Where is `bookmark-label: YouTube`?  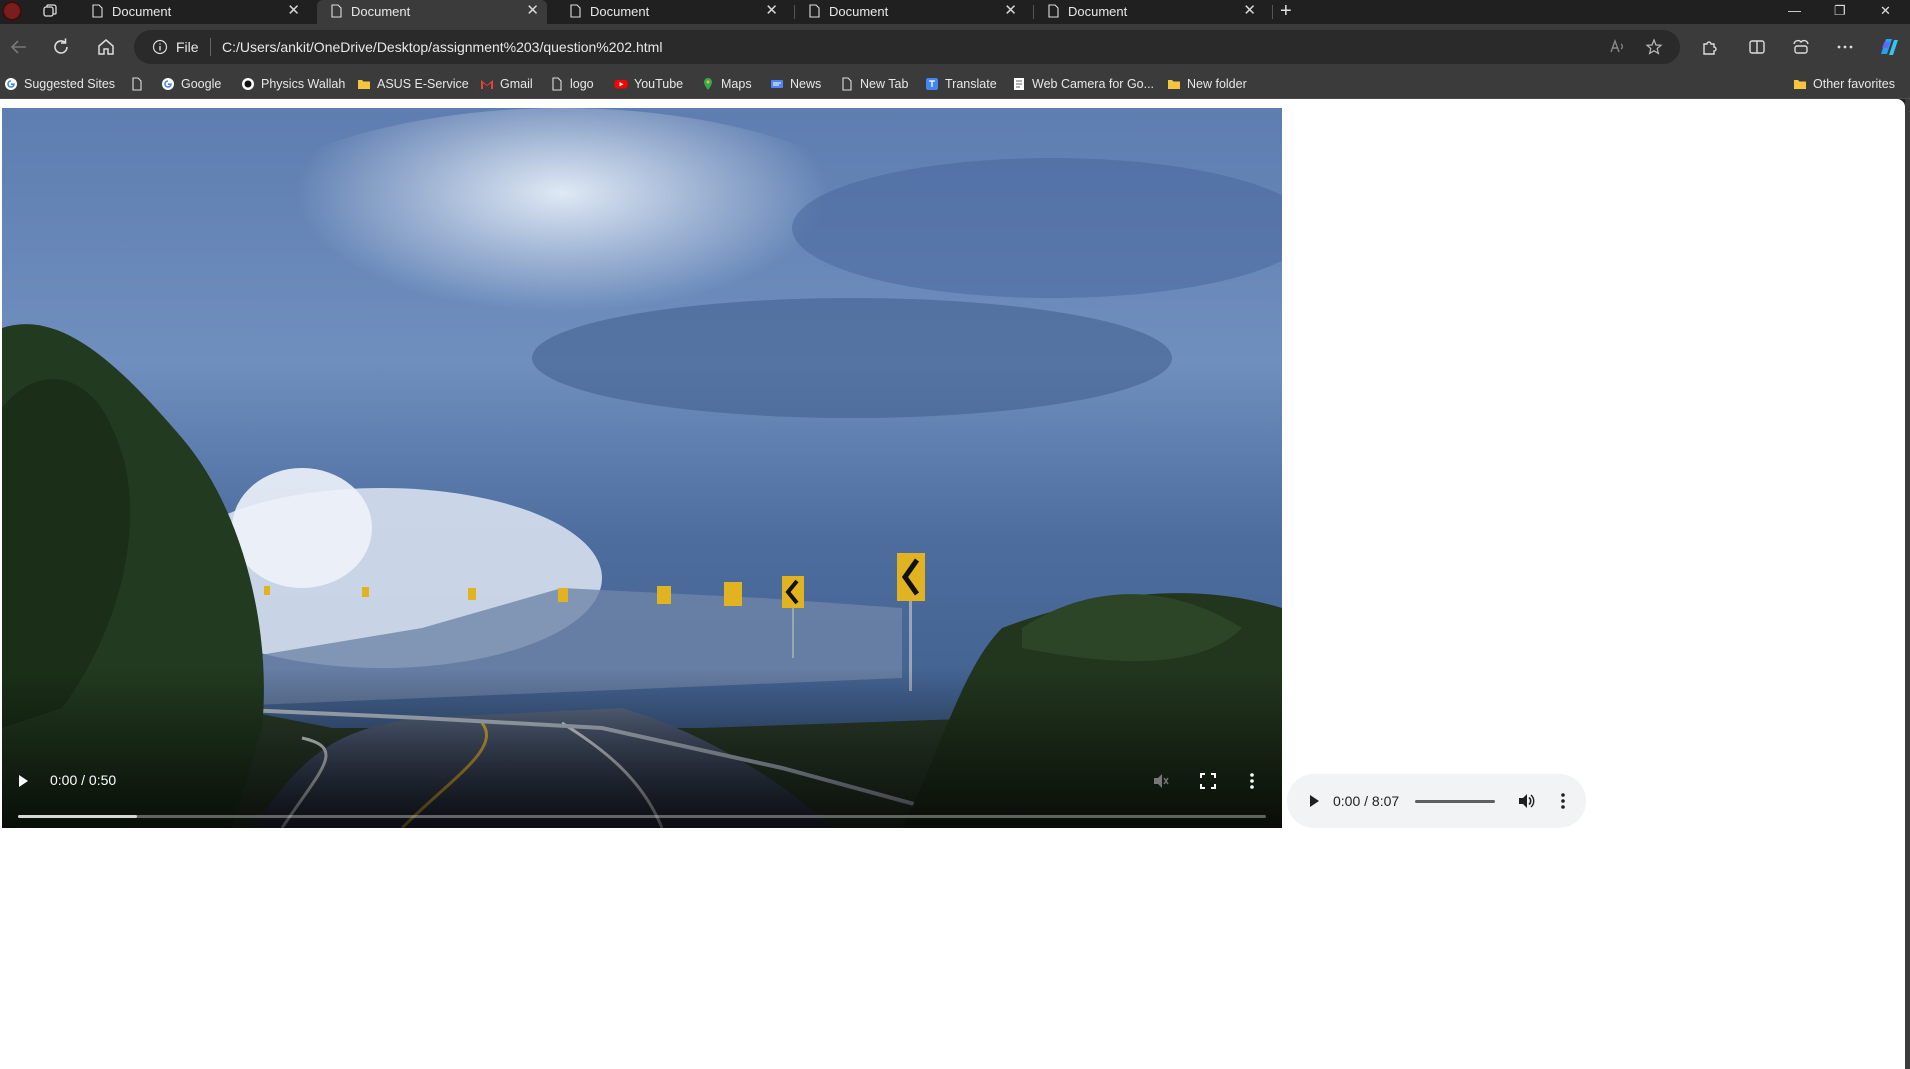 bookmark-label: YouTube is located at coordinates (659, 84).